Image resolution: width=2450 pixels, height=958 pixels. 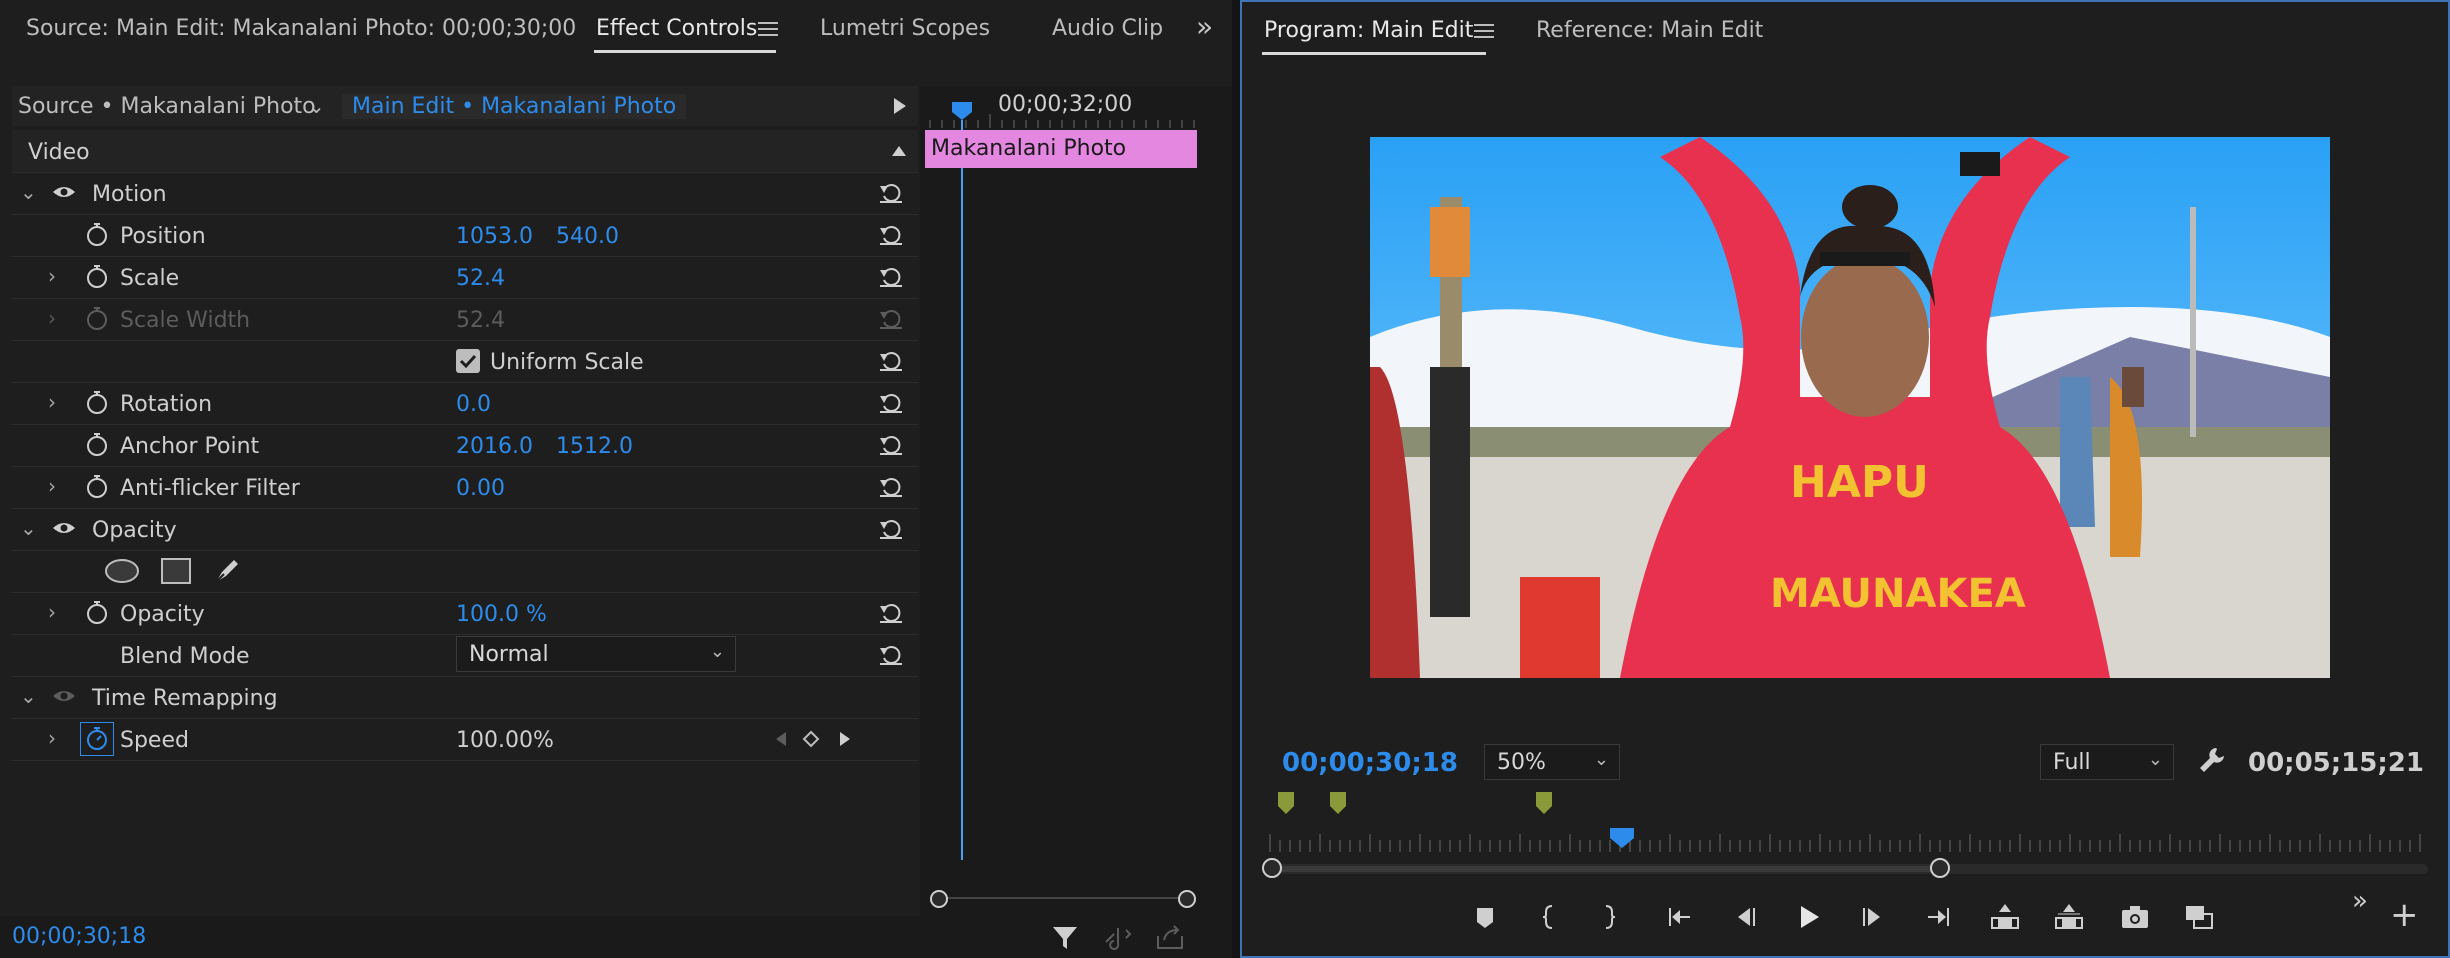 What do you see at coordinates (1649, 30) in the screenshot?
I see `tab-reference: Reference: Main Edit` at bounding box center [1649, 30].